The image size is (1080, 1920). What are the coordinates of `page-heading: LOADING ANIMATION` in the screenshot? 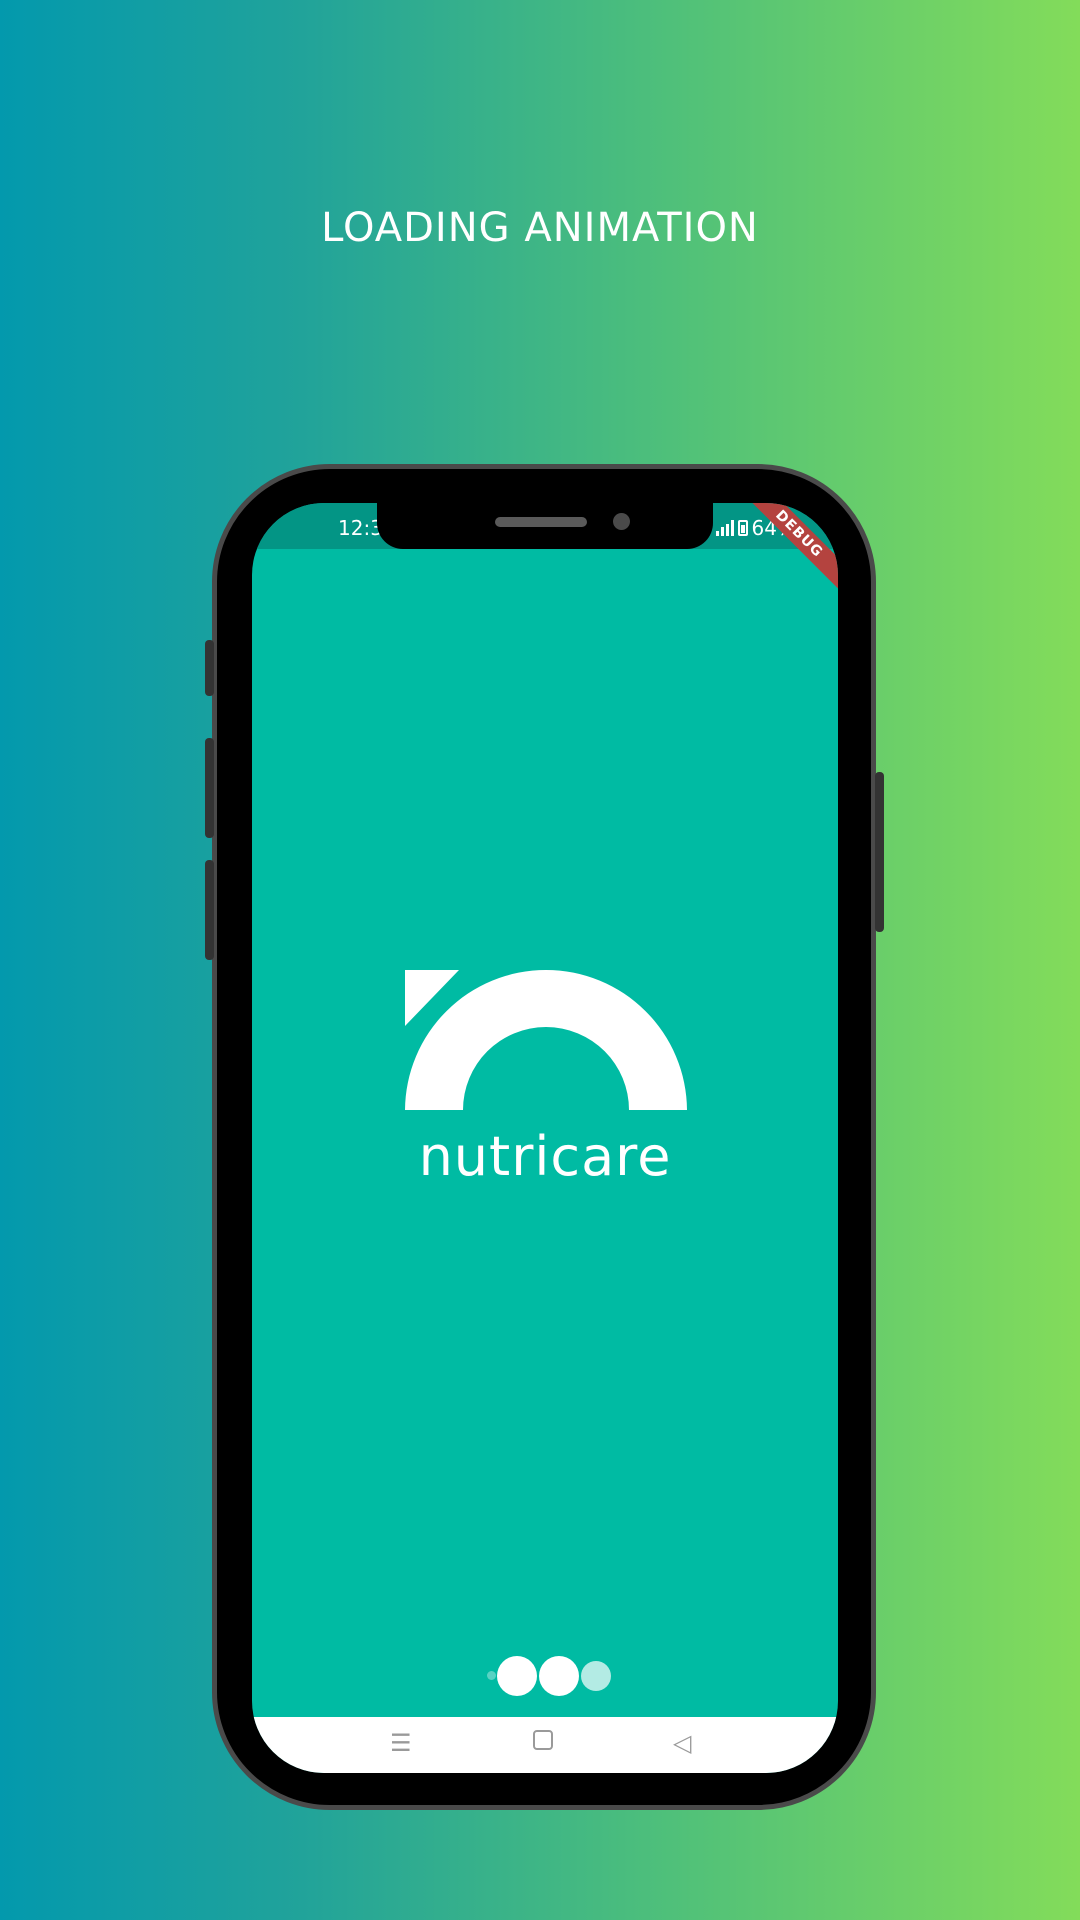 It's located at (540, 228).